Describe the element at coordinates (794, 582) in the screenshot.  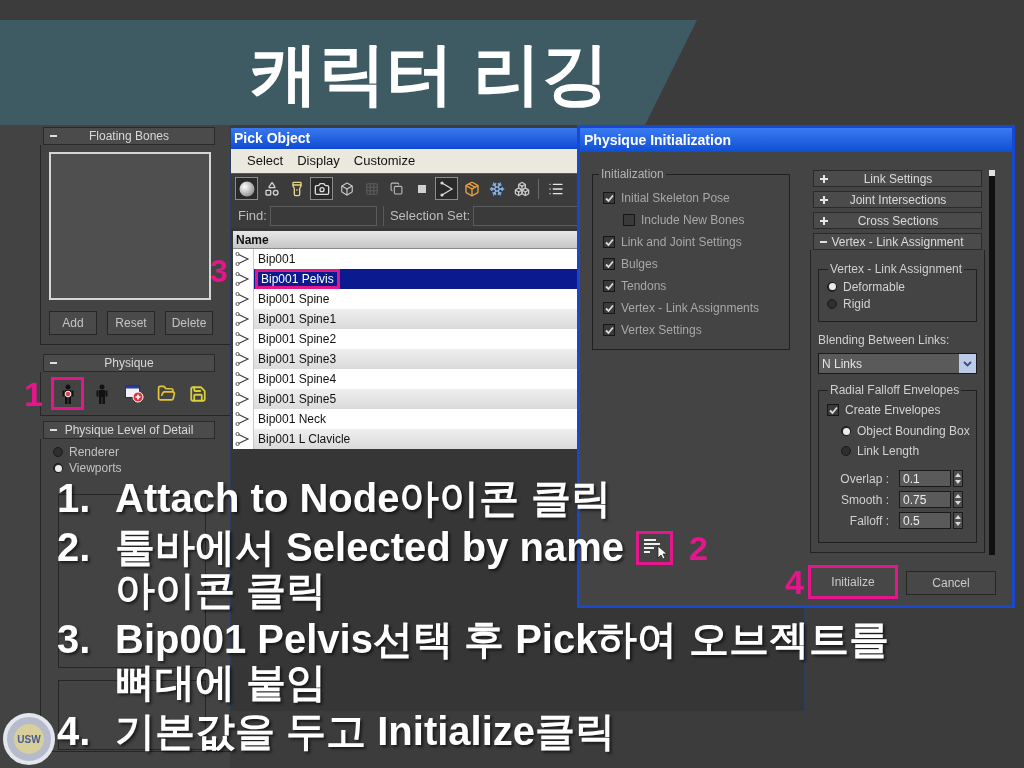
I see `callout-number: 4` at that location.